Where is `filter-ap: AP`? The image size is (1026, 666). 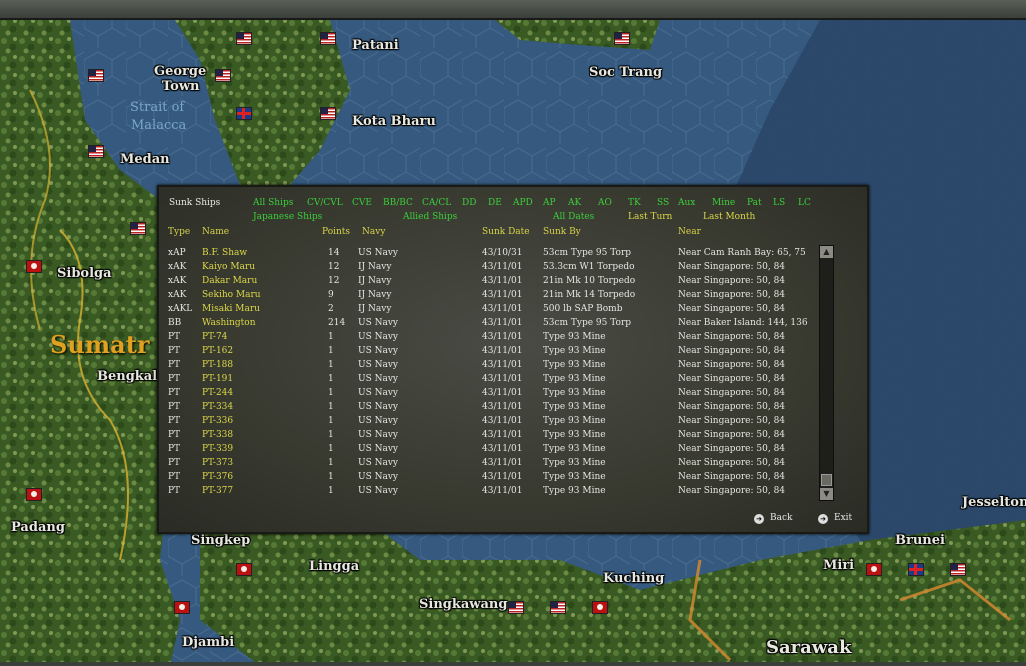
filter-ap: AP is located at coordinates (549, 203).